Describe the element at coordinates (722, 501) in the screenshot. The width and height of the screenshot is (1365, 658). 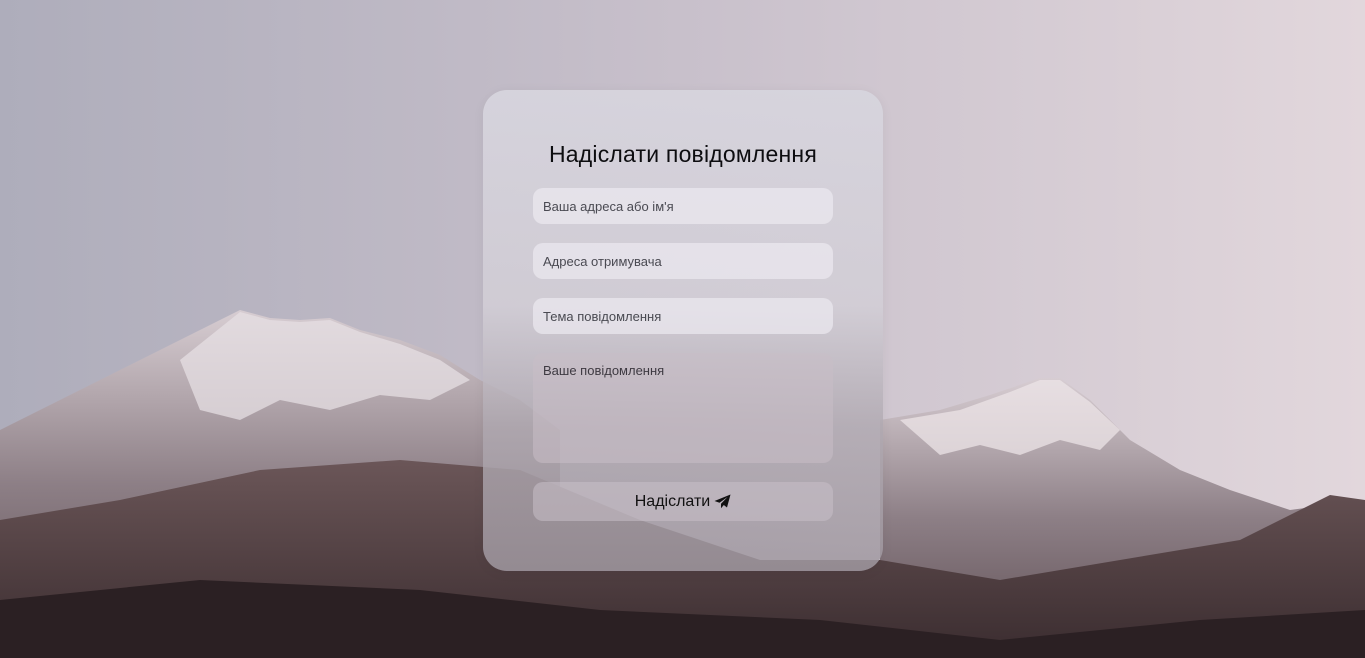
I see `paper-plane-icon` at that location.